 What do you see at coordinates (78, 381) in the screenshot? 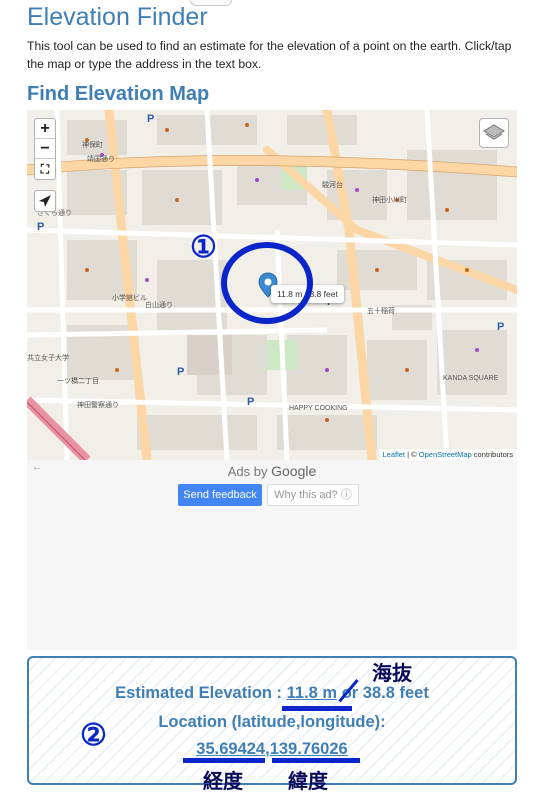
I see `map-label: 一ツ橋二丁目` at bounding box center [78, 381].